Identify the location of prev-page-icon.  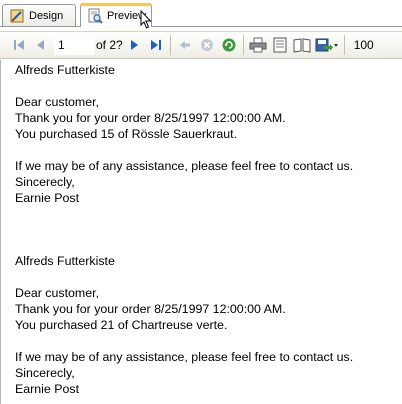
(40, 45).